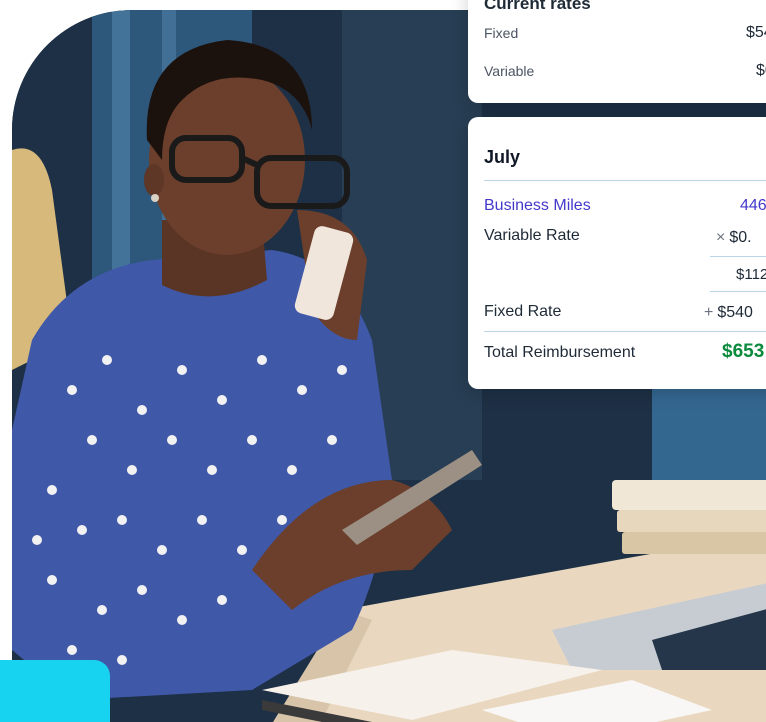 This screenshot has width=766, height=722. Describe the element at coordinates (625, 32) in the screenshot. I see `fixed-rate-row: Fixed $540` at that location.